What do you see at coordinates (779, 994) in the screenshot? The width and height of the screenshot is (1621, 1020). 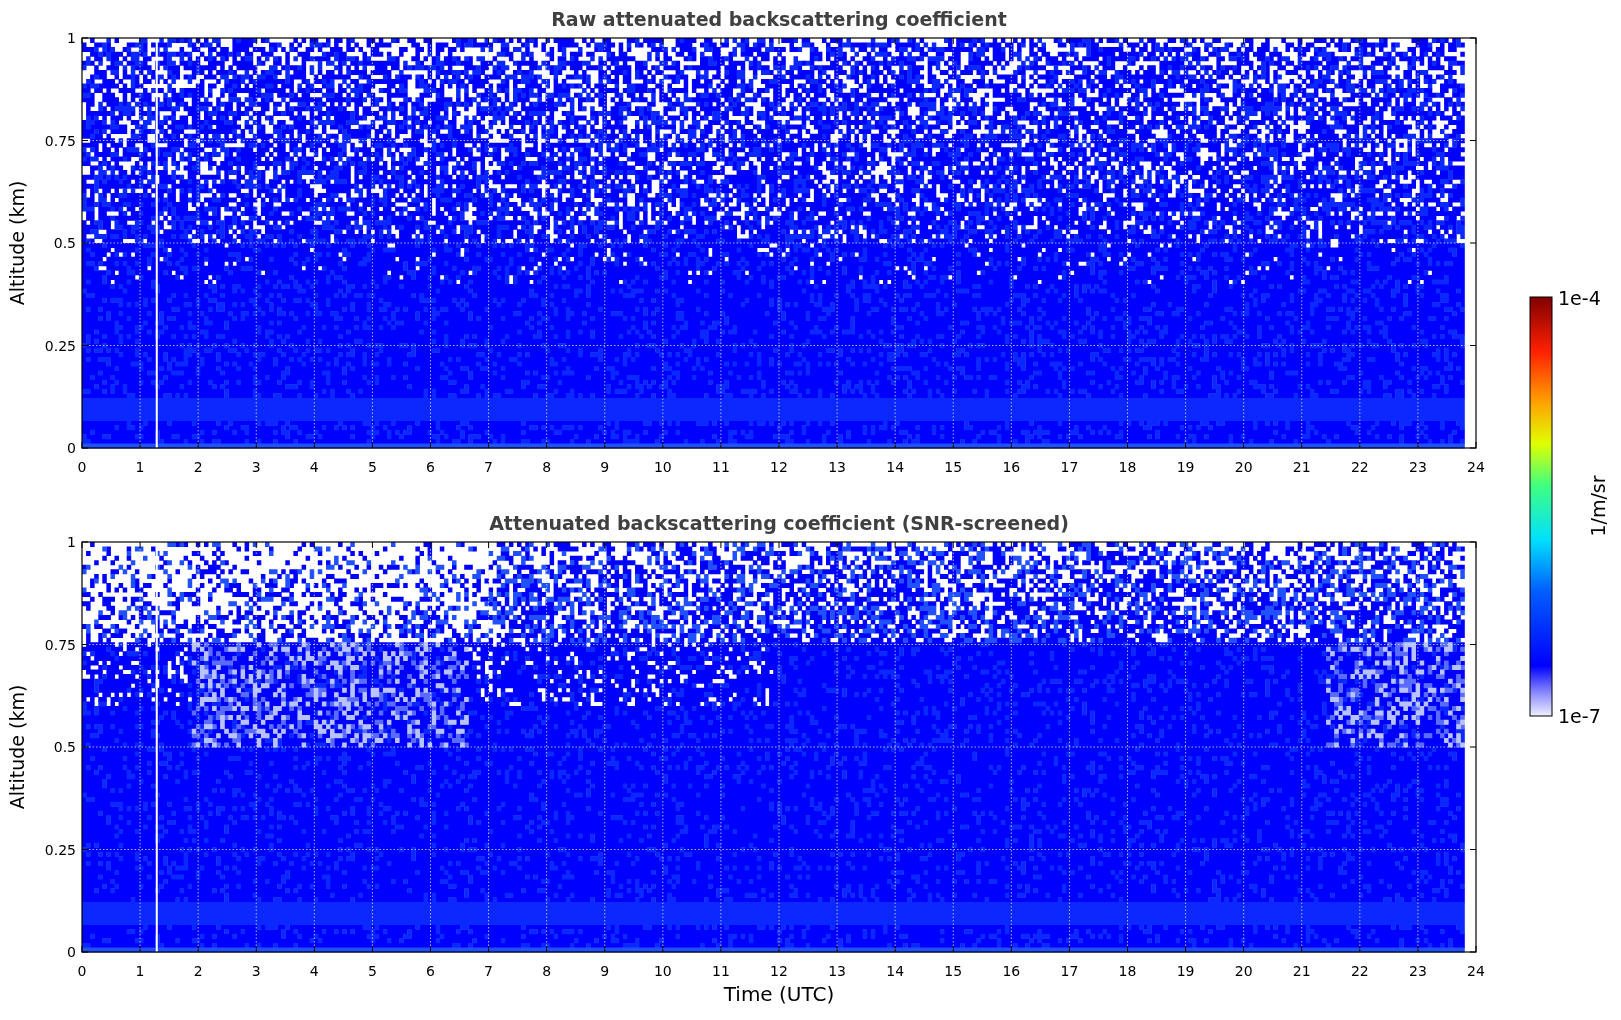 I see `x-axis-label: Time (UTC)` at bounding box center [779, 994].